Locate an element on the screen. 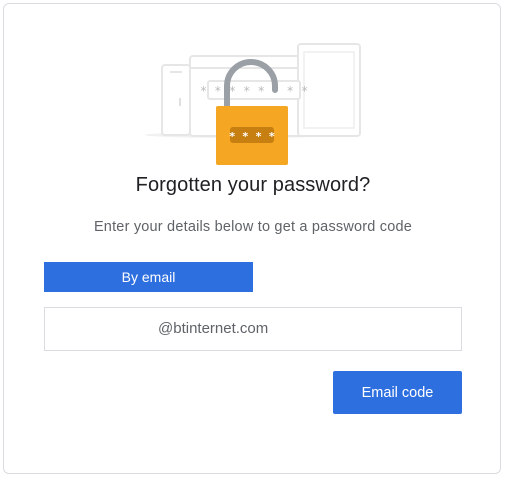  email-domain-suffix: @btinternet.com is located at coordinates (213, 328).